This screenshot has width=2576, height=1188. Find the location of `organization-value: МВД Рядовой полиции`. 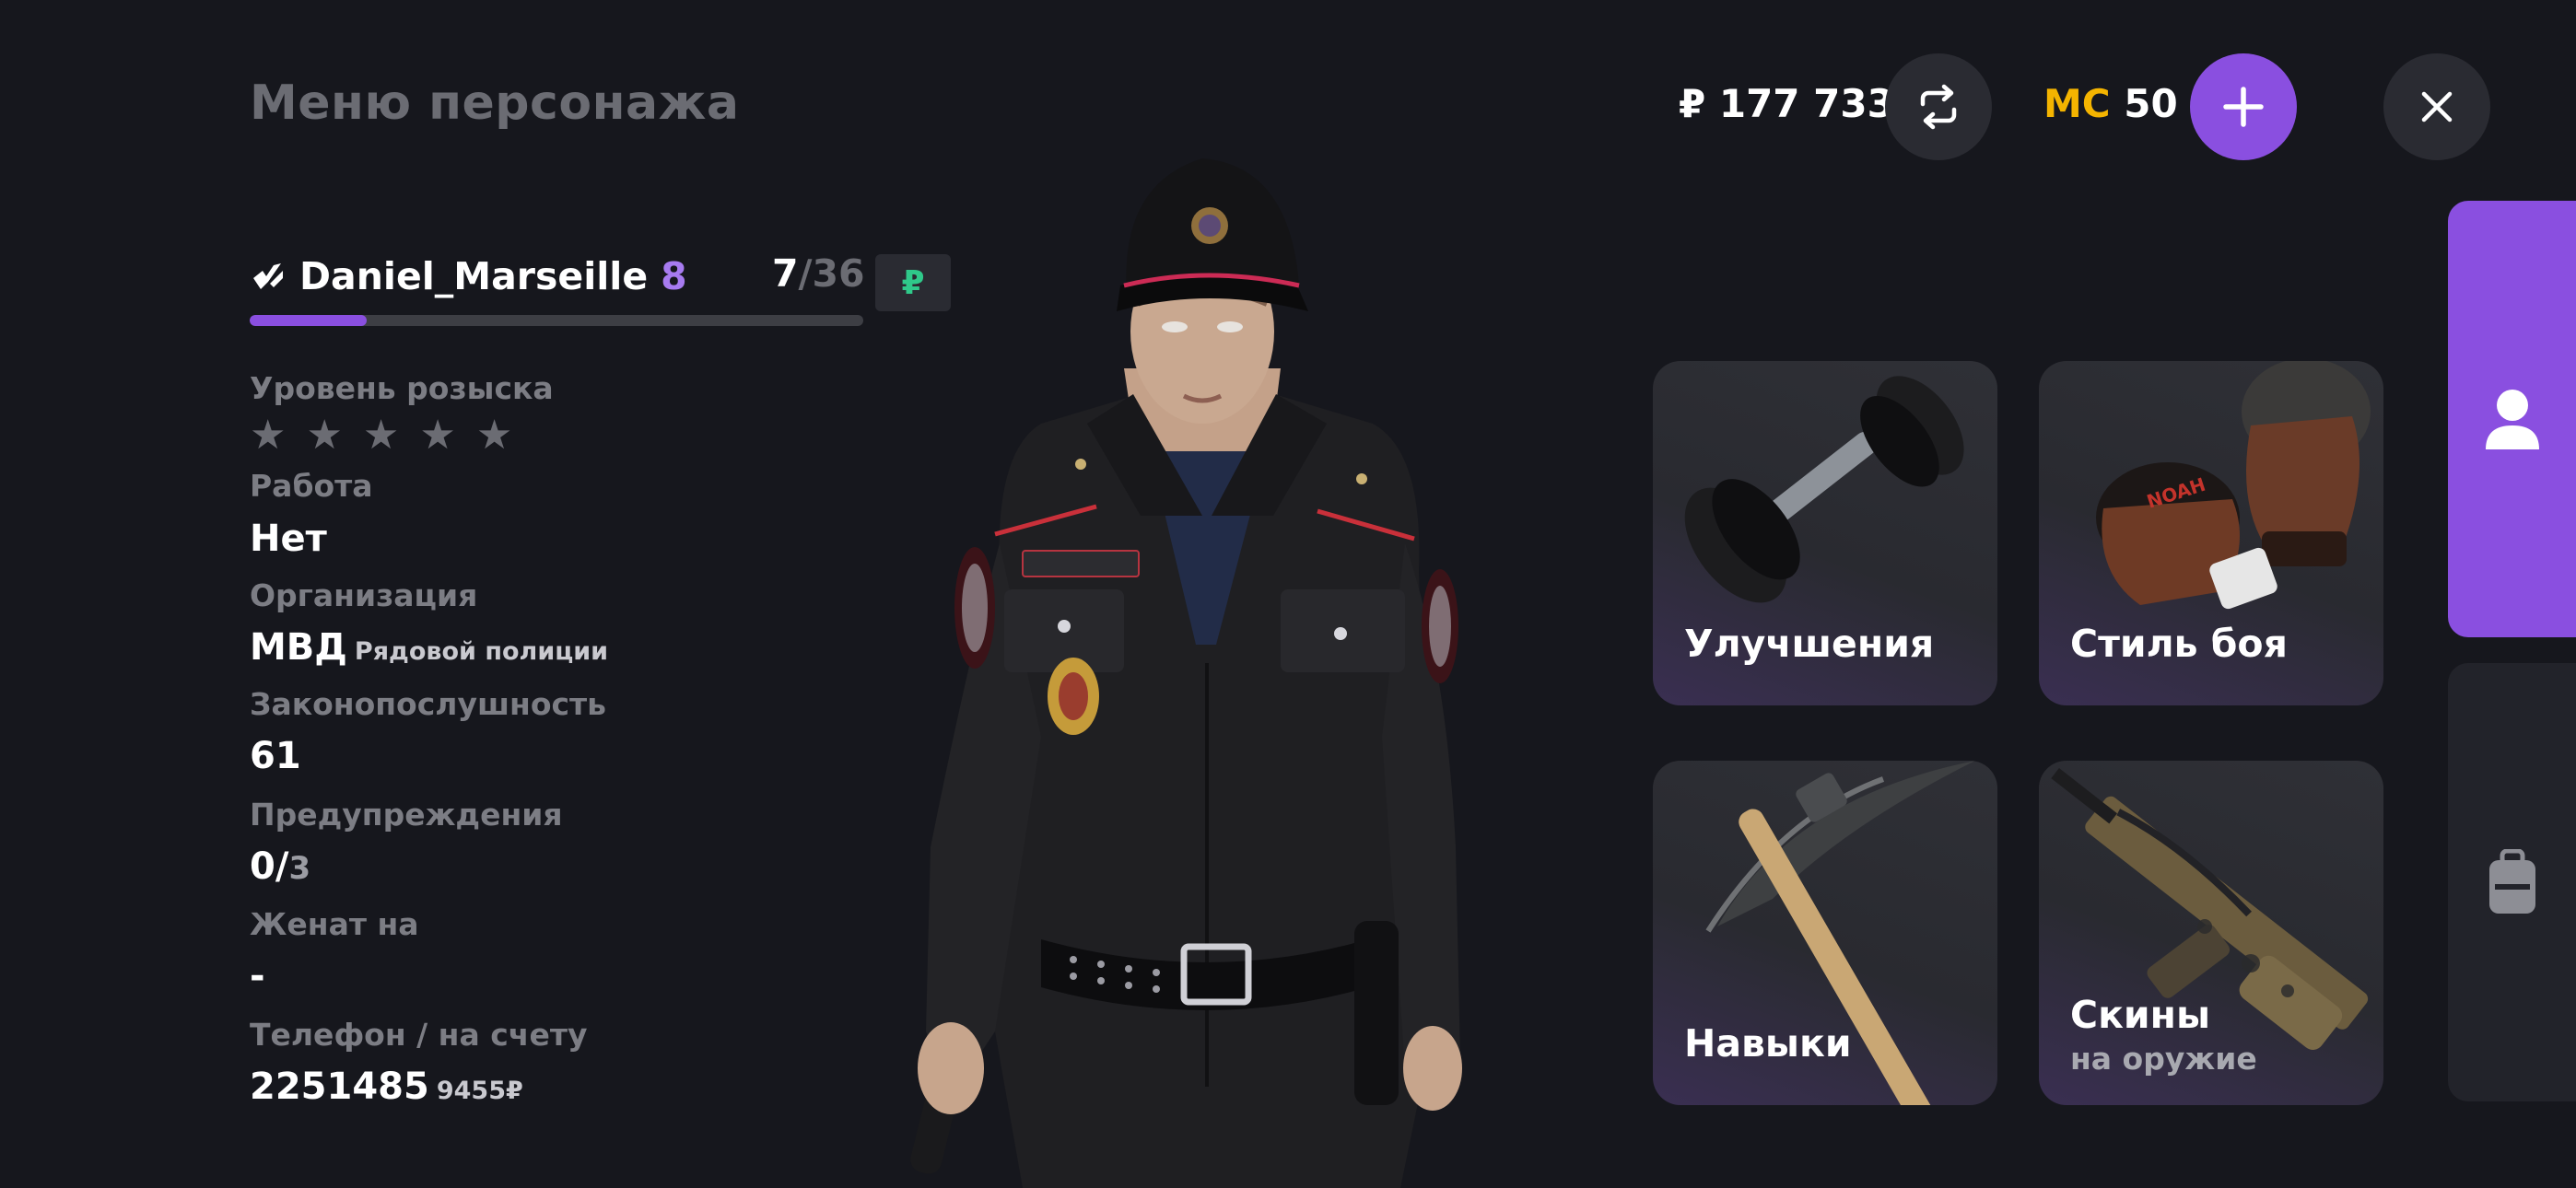

organization-value: МВД Рядовой полиции is located at coordinates (429, 647).